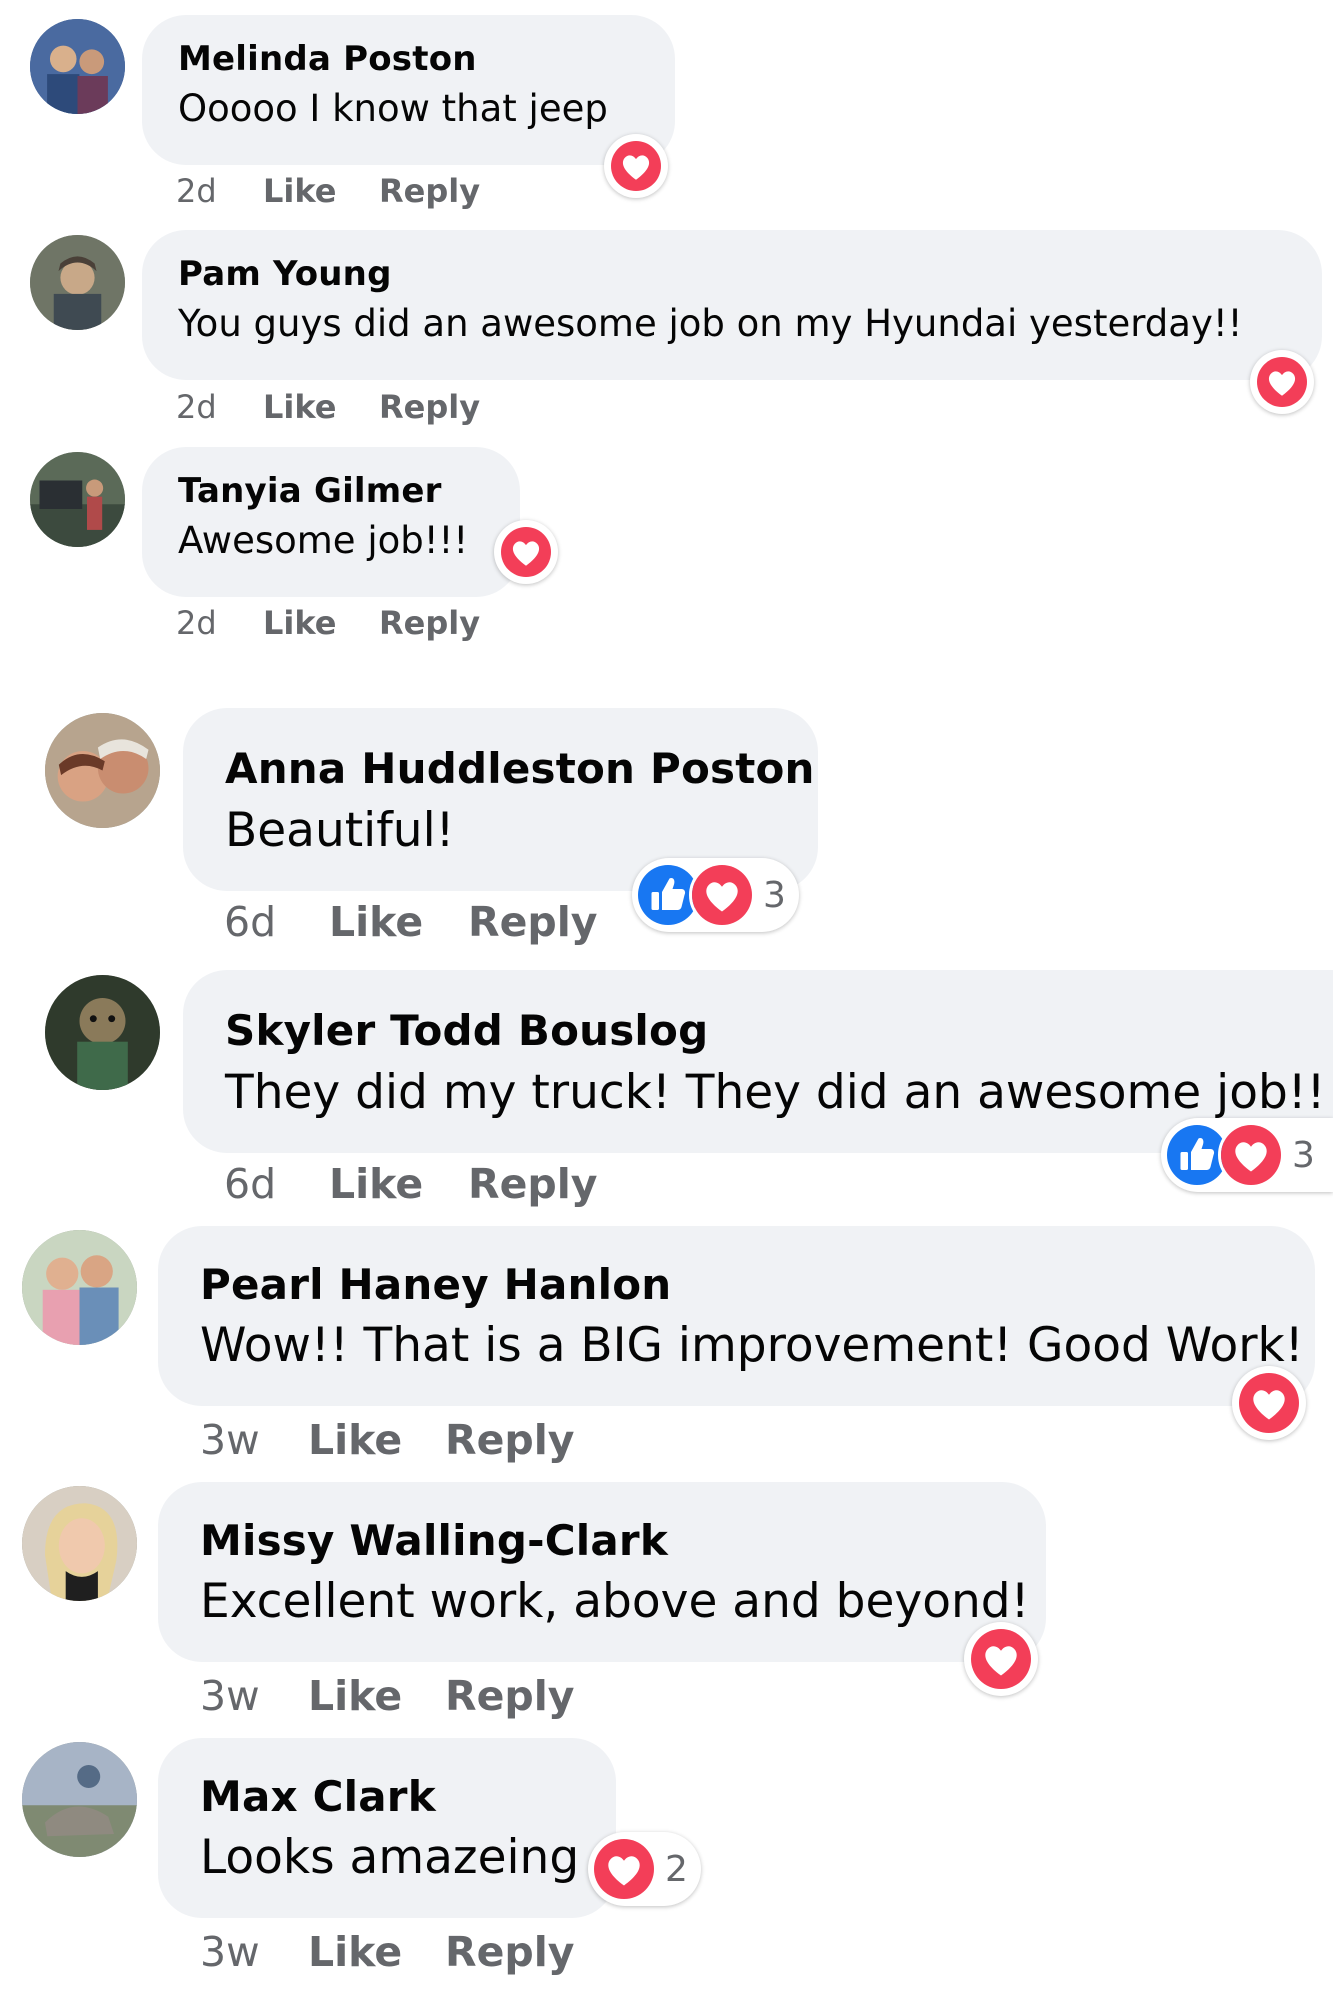  Describe the element at coordinates (79, 1799) in the screenshot. I see `avatar` at that location.